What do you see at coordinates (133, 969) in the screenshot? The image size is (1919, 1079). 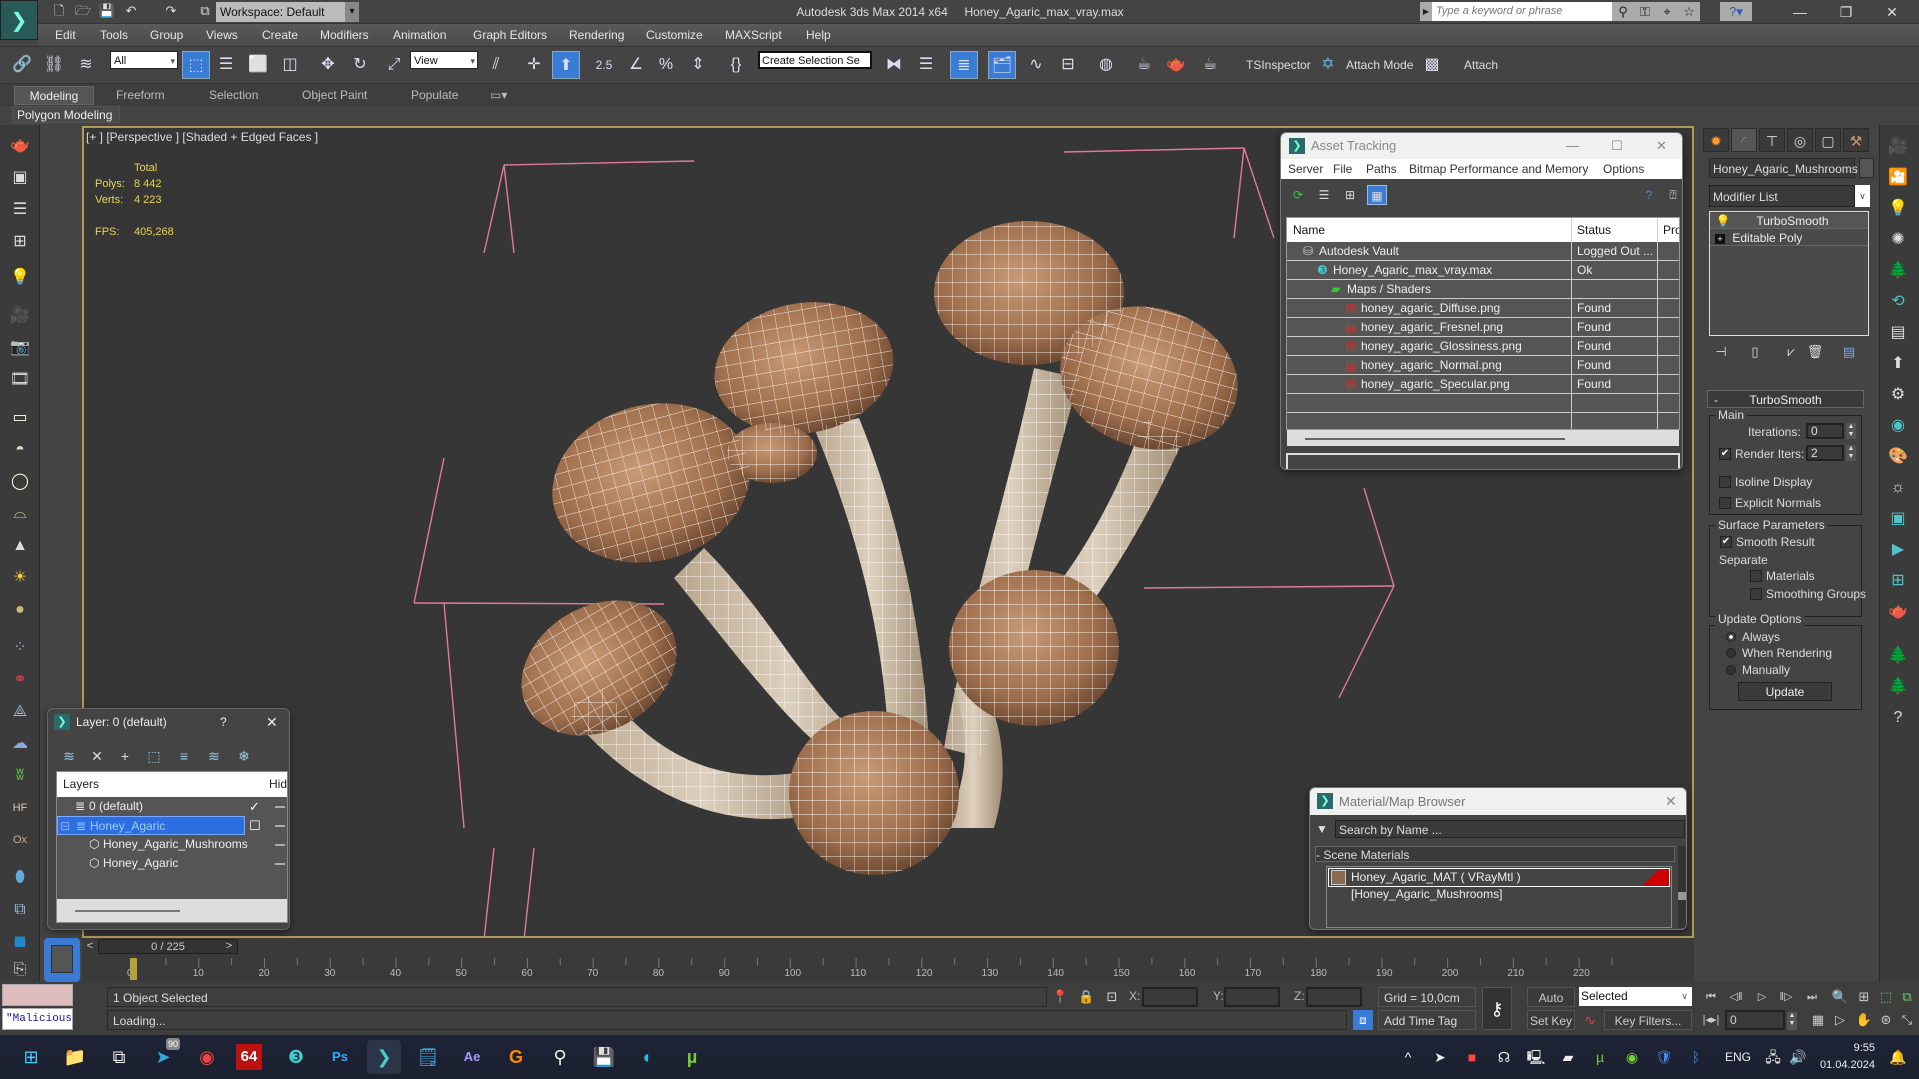 I see `current-frame-marker` at bounding box center [133, 969].